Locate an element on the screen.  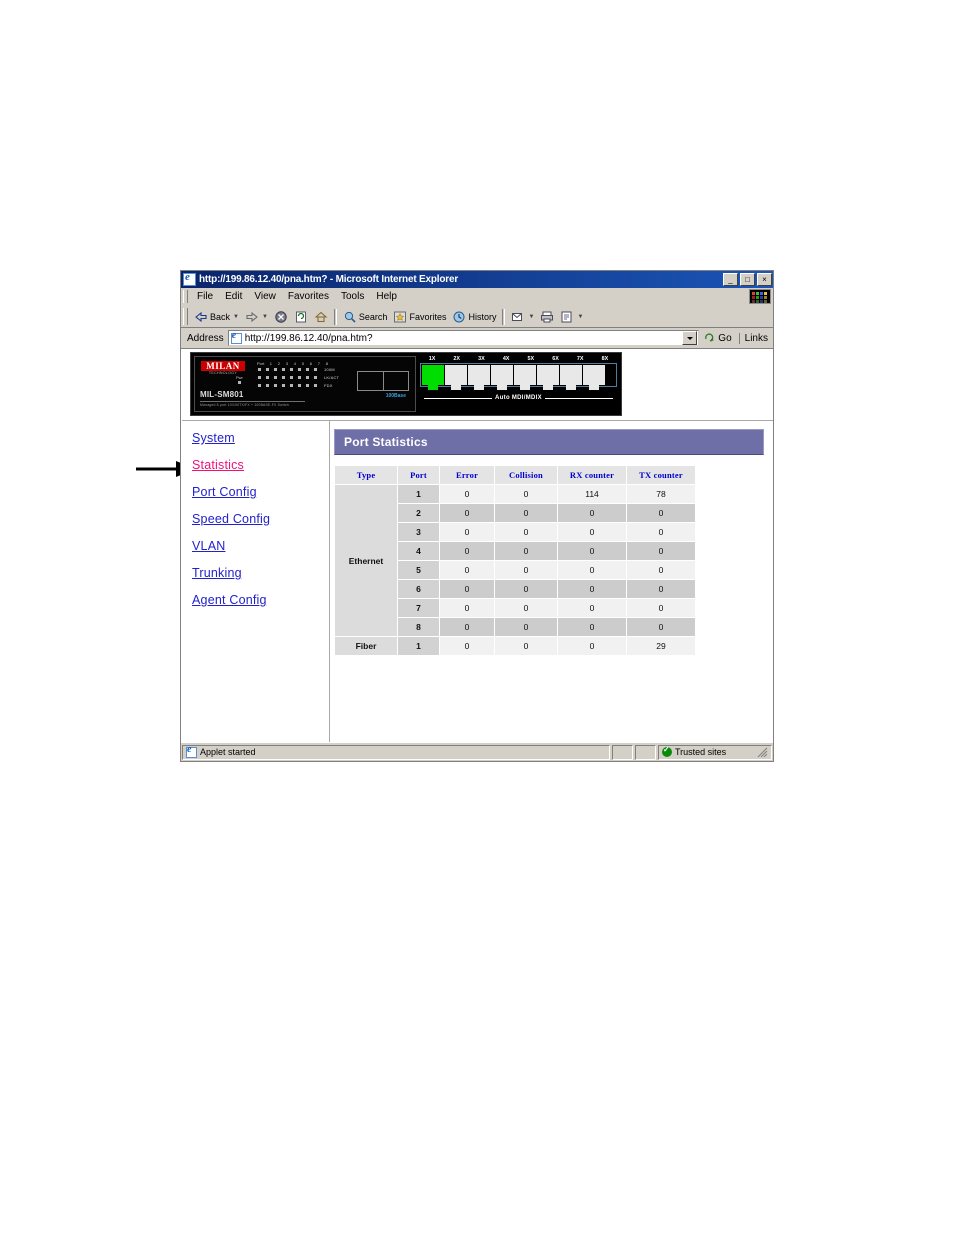
stop-button is located at coordinates (281, 317).